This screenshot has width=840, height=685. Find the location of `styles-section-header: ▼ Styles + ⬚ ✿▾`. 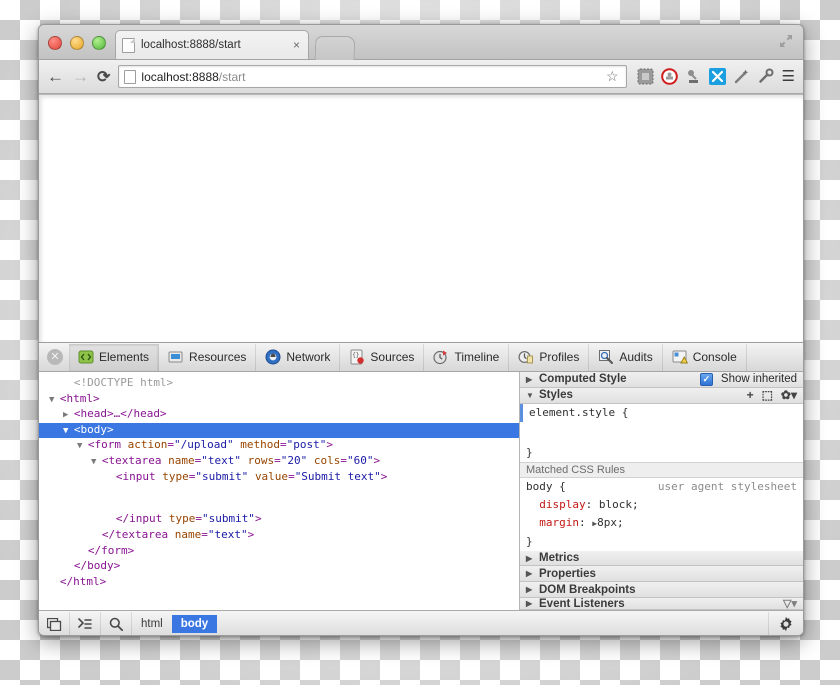

styles-section-header: ▼ Styles + ⬚ ✿▾ is located at coordinates (661, 395).